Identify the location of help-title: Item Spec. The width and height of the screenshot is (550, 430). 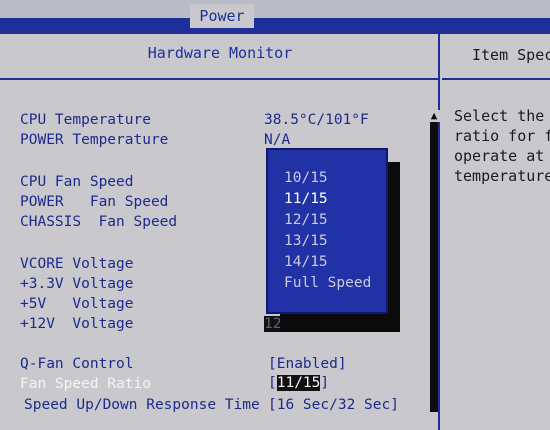
(511, 55).